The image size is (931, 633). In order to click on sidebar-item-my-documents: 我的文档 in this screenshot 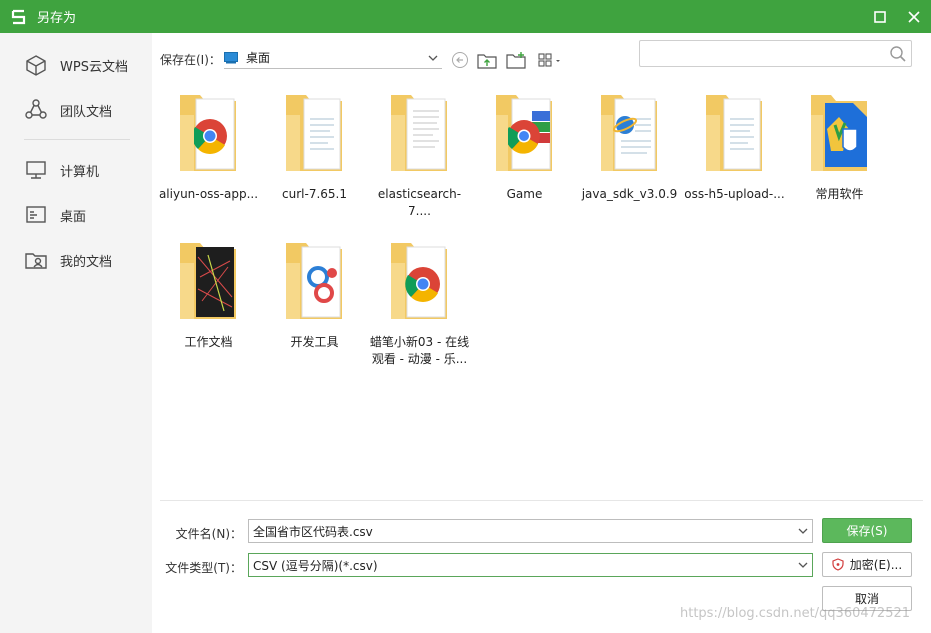, I will do `click(68, 260)`.